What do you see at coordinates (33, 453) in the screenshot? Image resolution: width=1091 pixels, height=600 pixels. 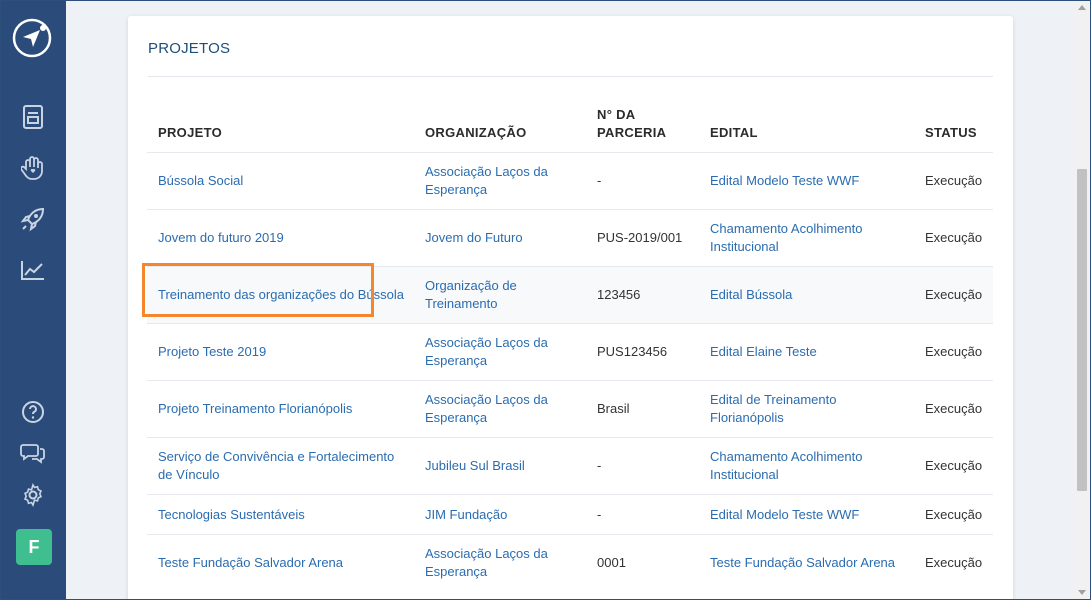 I see `chat-icon` at bounding box center [33, 453].